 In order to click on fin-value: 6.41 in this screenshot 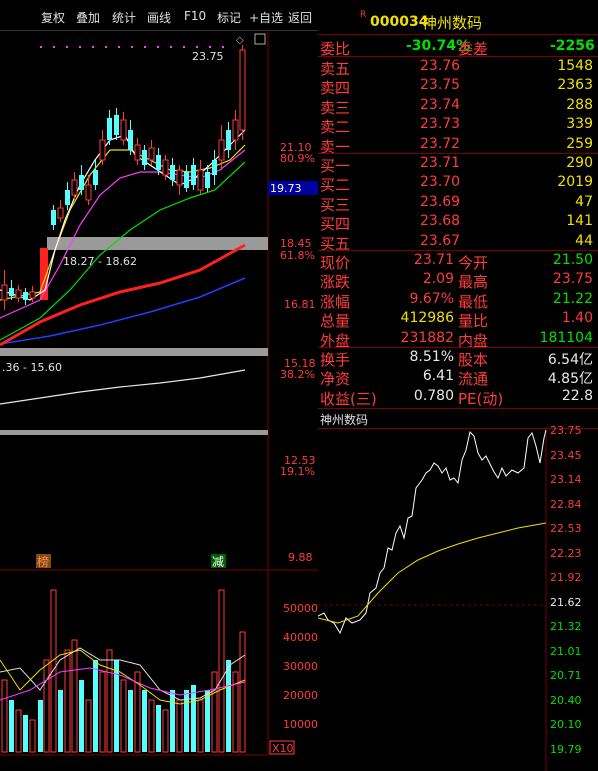, I will do `click(438, 376)`.